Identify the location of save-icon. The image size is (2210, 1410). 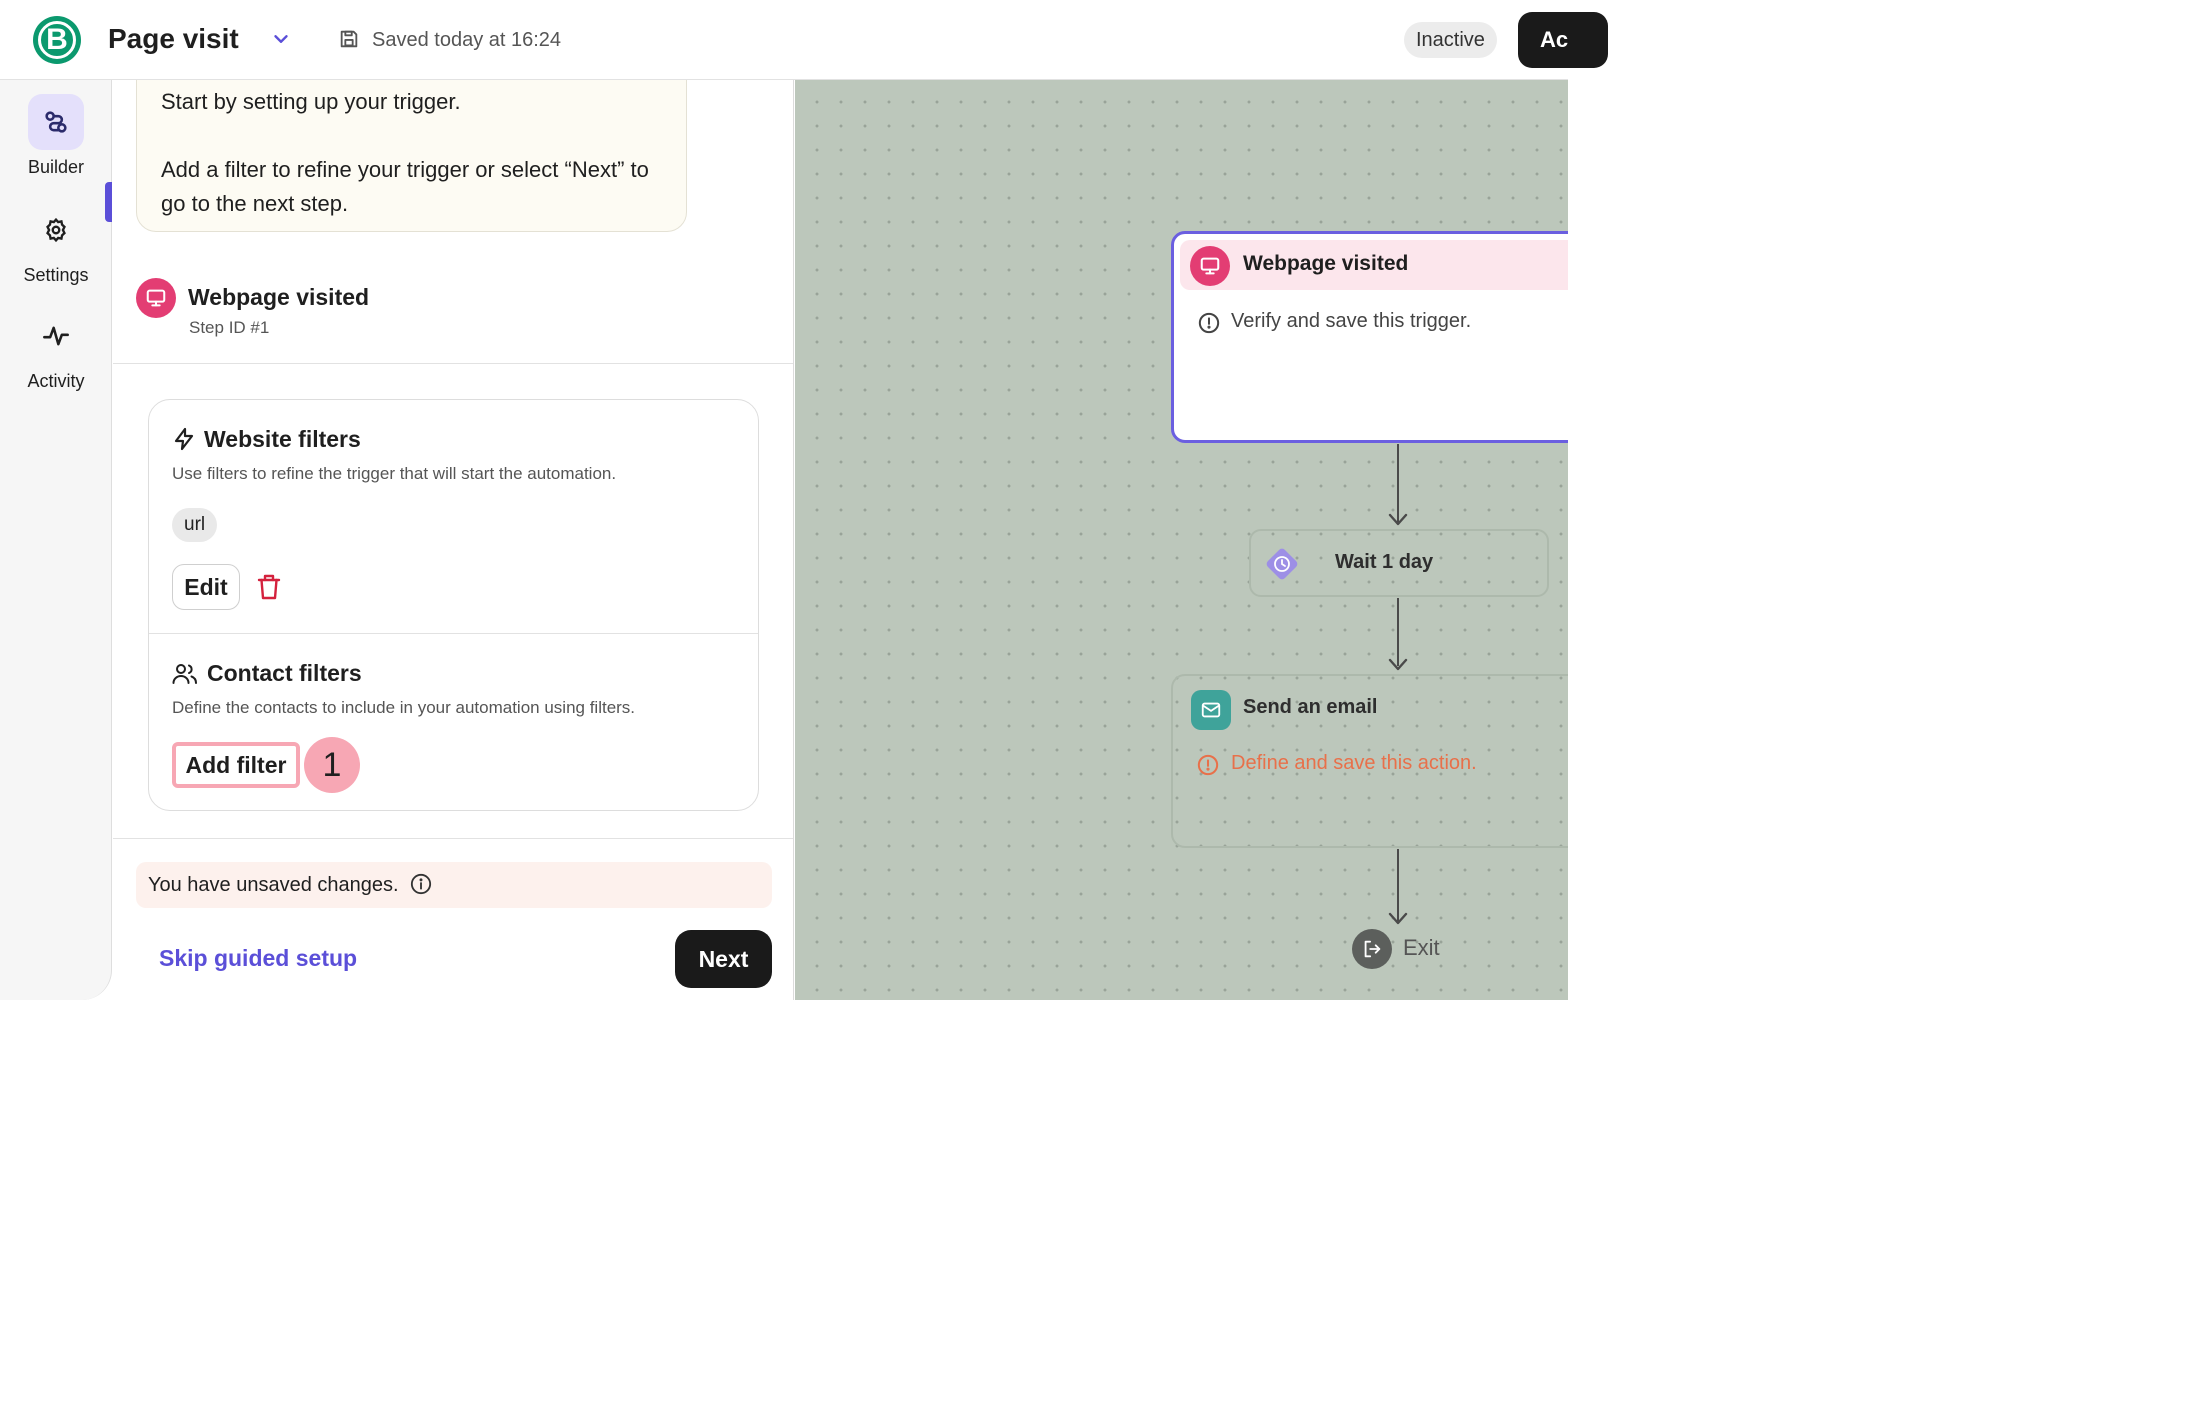
(349, 39).